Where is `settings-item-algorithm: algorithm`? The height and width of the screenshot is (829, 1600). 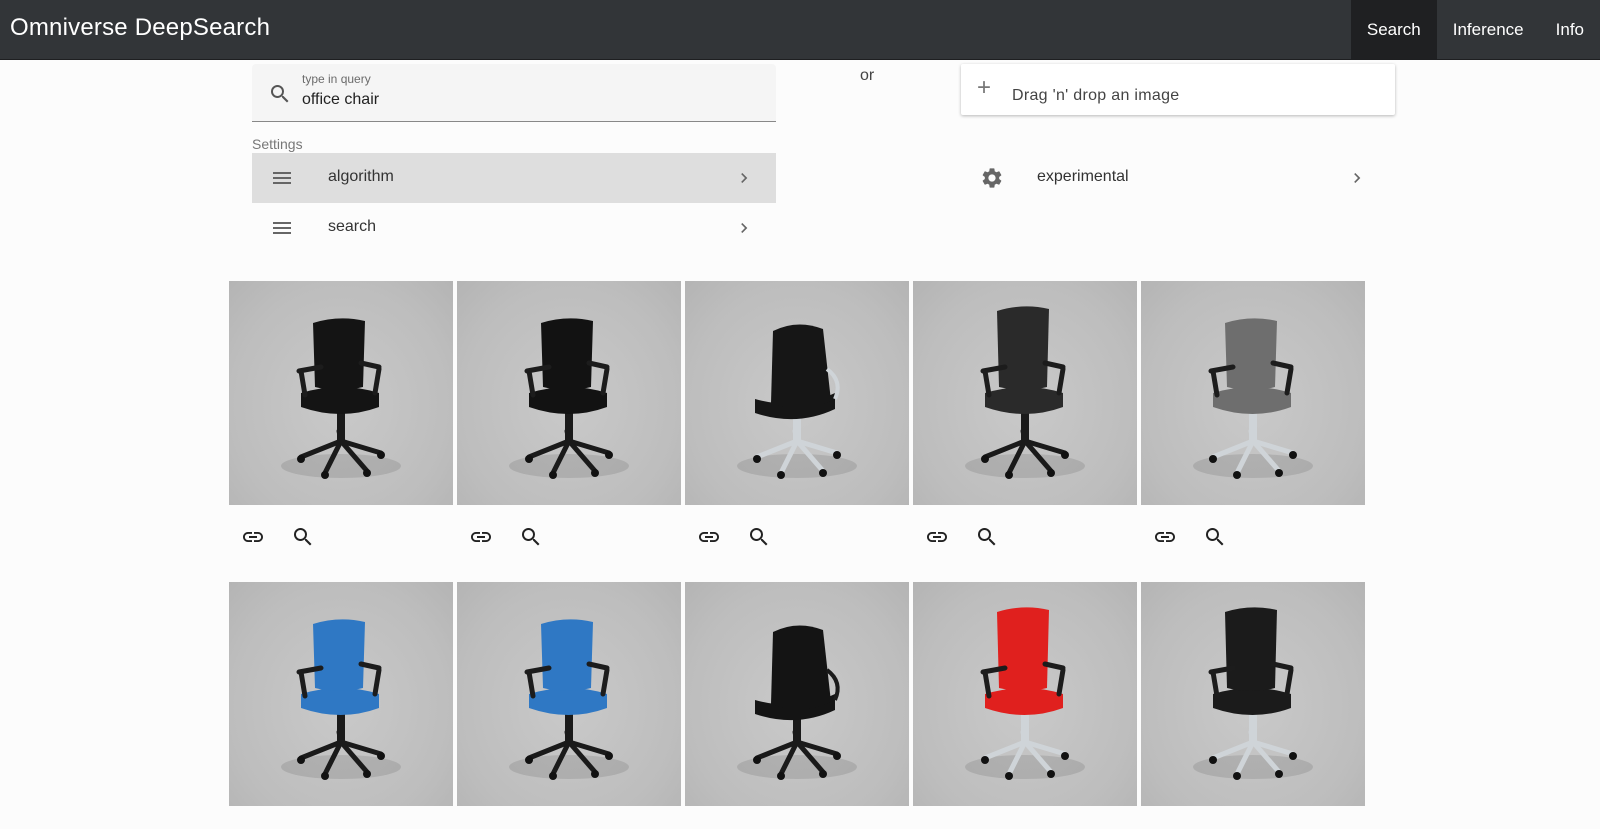 settings-item-algorithm: algorithm is located at coordinates (514, 178).